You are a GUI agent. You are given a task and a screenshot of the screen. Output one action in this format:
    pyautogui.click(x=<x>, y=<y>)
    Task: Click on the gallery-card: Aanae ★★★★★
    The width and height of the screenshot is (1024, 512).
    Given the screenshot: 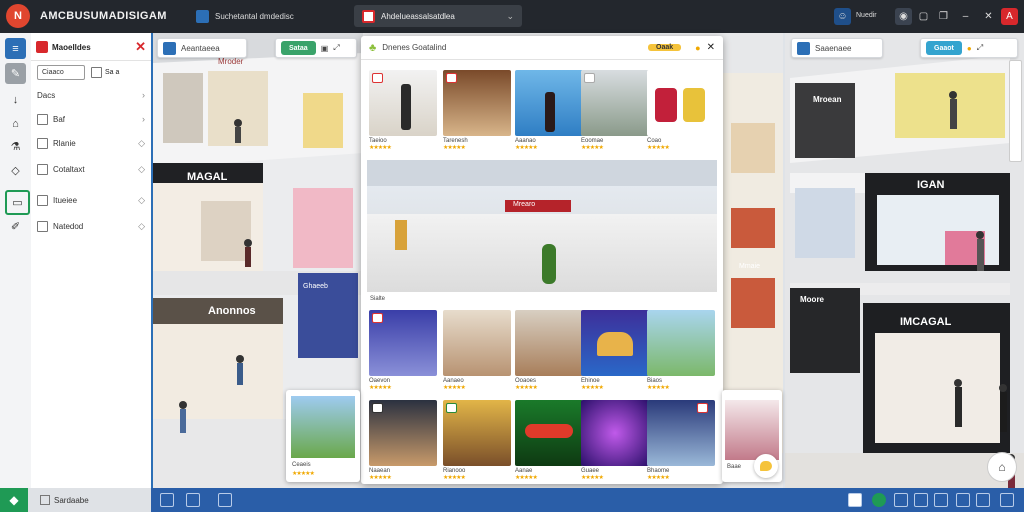 What is the action you would take?
    pyautogui.click(x=549, y=442)
    